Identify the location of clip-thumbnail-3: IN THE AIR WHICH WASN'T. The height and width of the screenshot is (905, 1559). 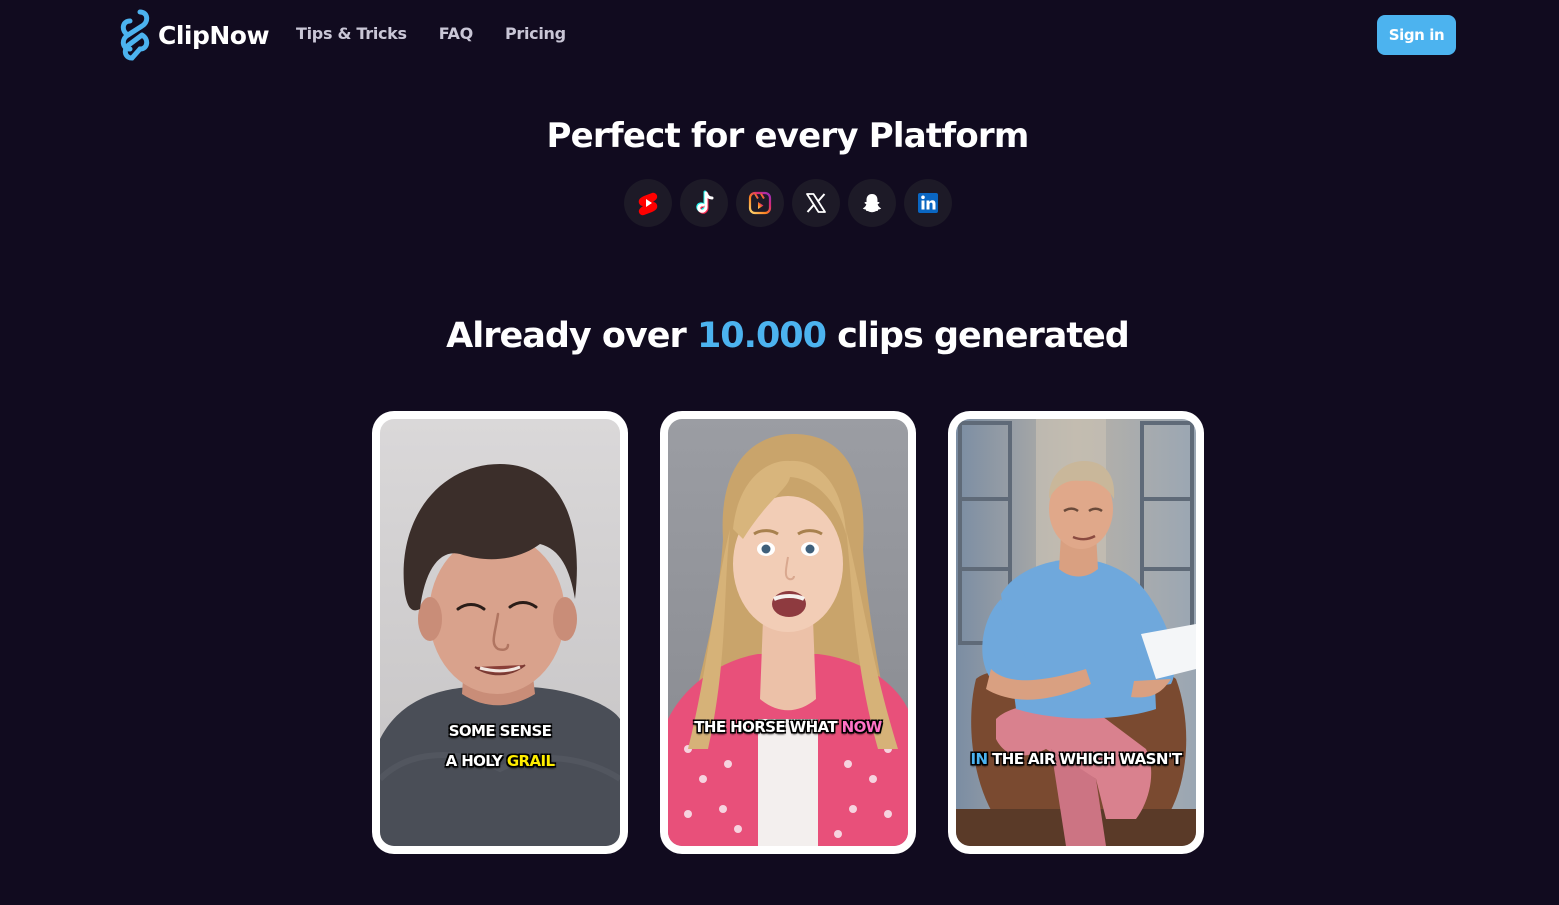
(1076, 632).